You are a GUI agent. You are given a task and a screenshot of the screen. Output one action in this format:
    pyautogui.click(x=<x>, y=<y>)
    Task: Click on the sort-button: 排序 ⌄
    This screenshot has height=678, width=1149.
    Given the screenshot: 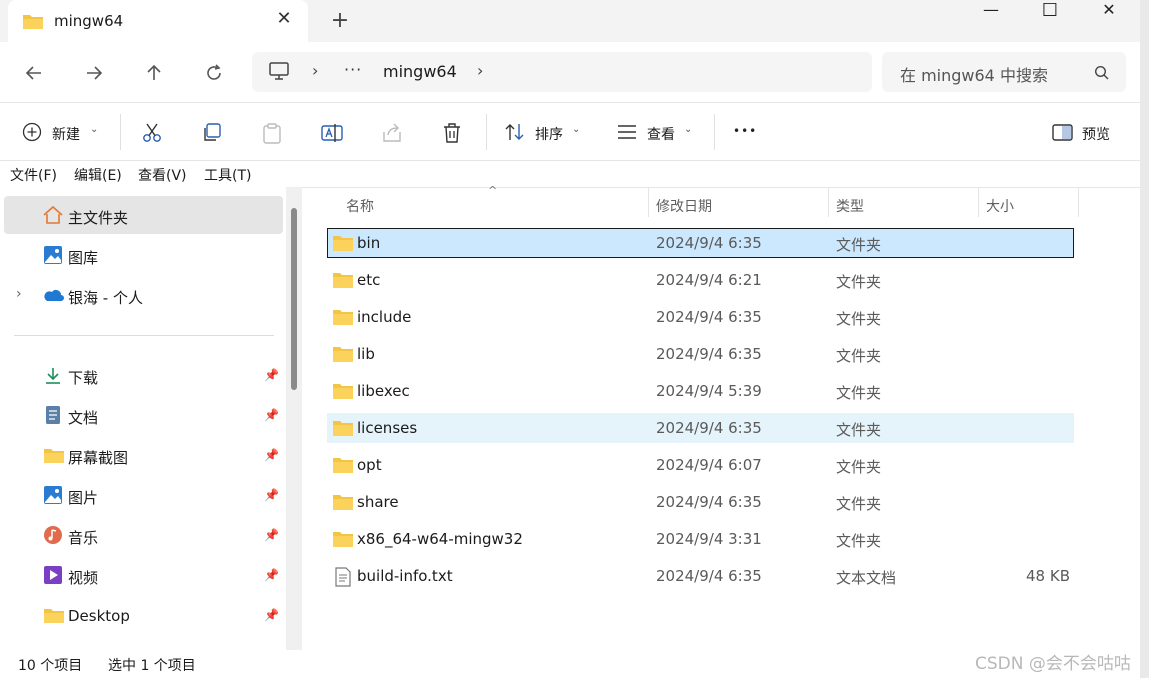 What is the action you would take?
    pyautogui.click(x=547, y=133)
    